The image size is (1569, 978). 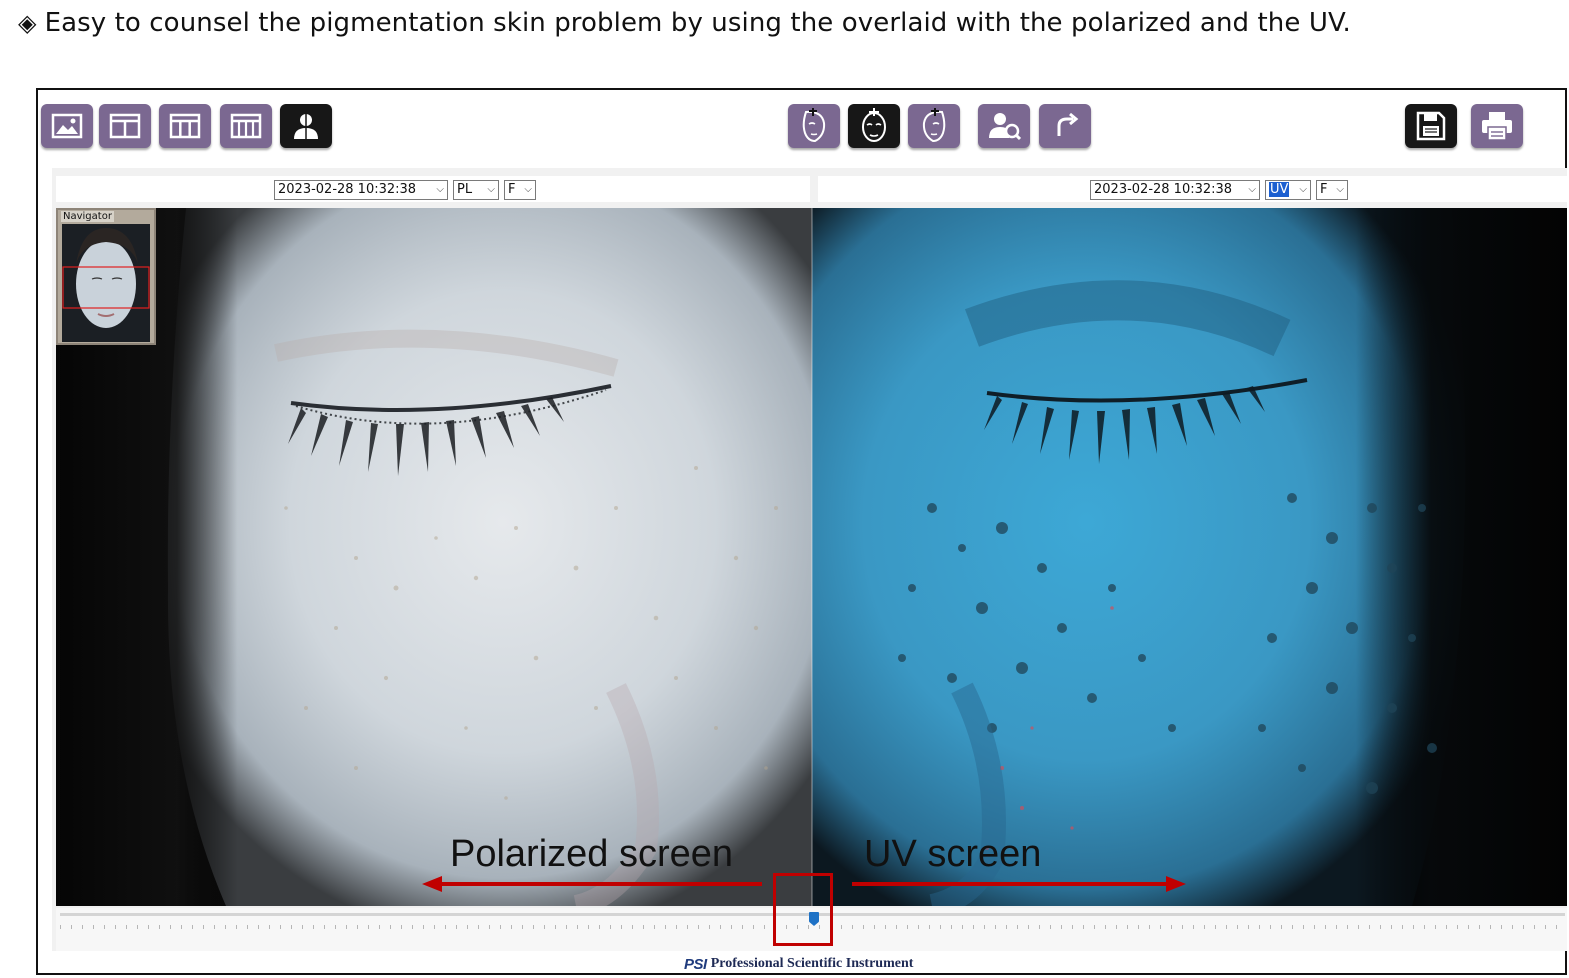 I want to click on slider-highlight-box, so click(x=803, y=909).